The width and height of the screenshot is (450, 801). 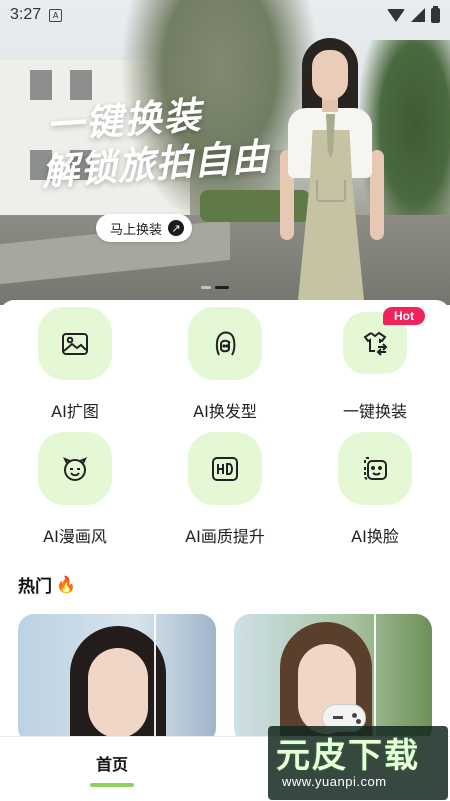 What do you see at coordinates (374, 411) in the screenshot?
I see `feature-label: 一键换装` at bounding box center [374, 411].